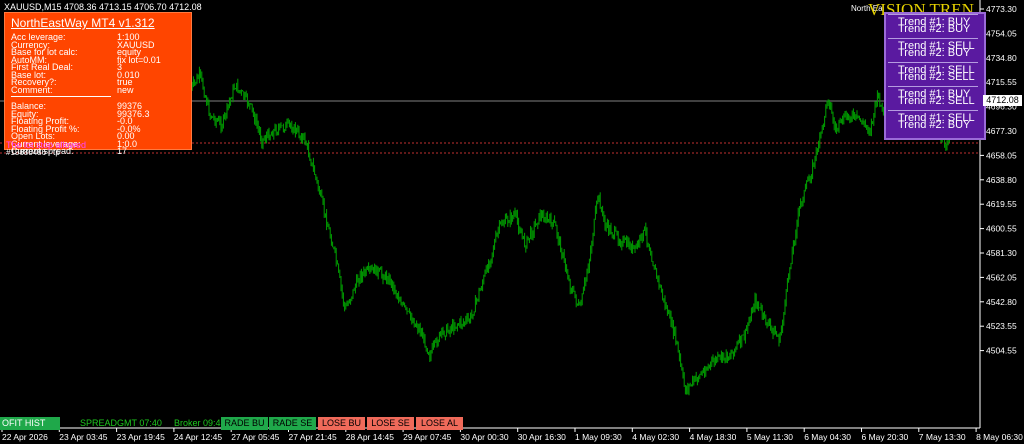  I want to click on ea-row-value: fix lot=0.01, so click(139, 59).